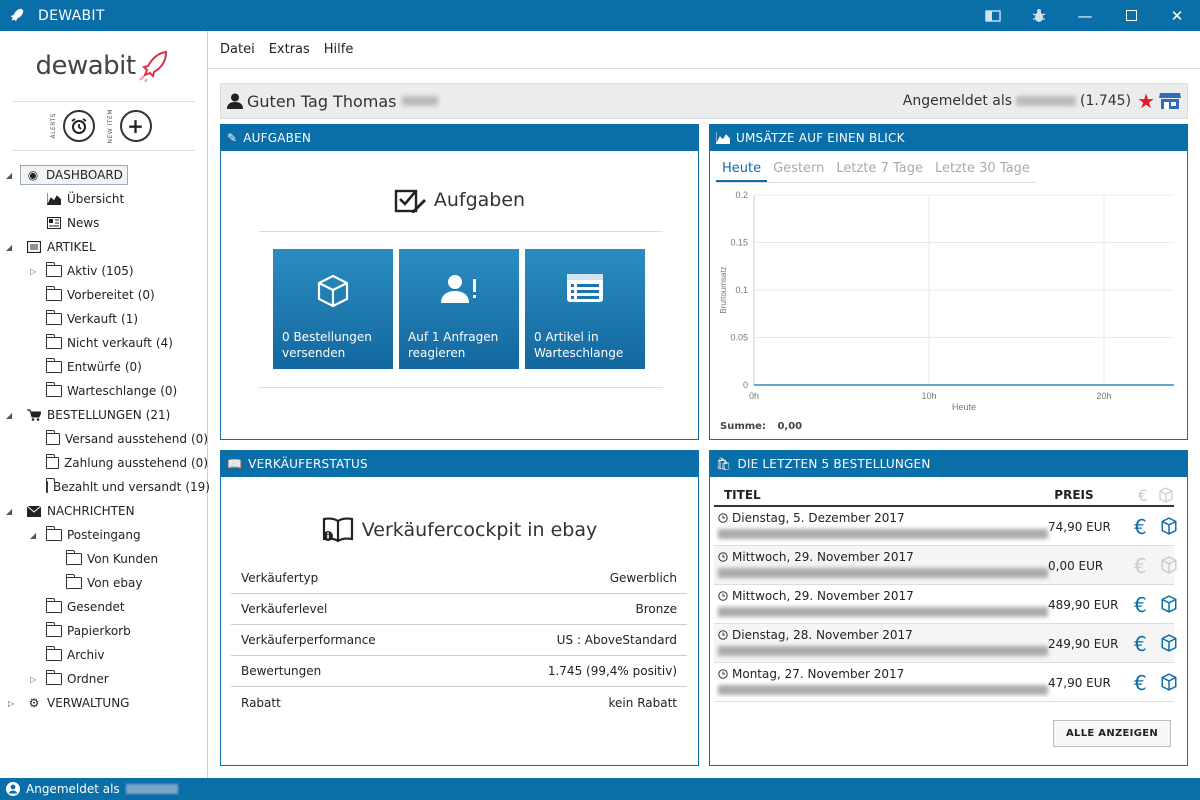  Describe the element at coordinates (459, 309) in the screenshot. I see `tile-anfragen: Auf 1 Anfragen reagieren` at that location.